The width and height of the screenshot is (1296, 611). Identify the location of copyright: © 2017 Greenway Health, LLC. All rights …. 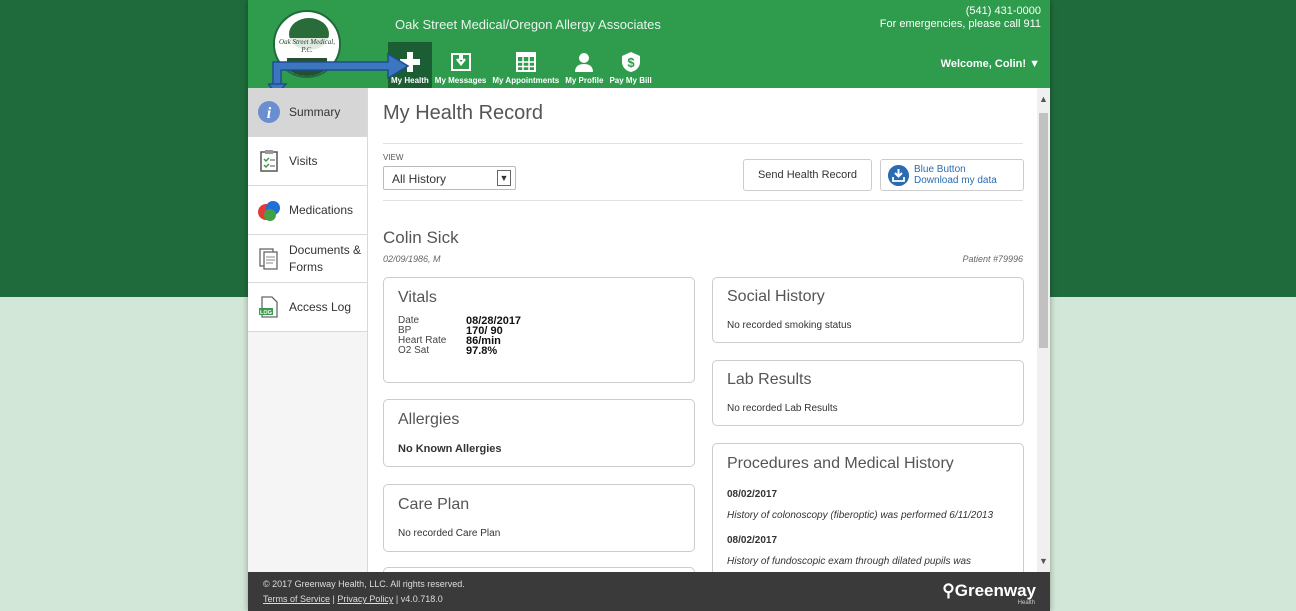
(364, 584).